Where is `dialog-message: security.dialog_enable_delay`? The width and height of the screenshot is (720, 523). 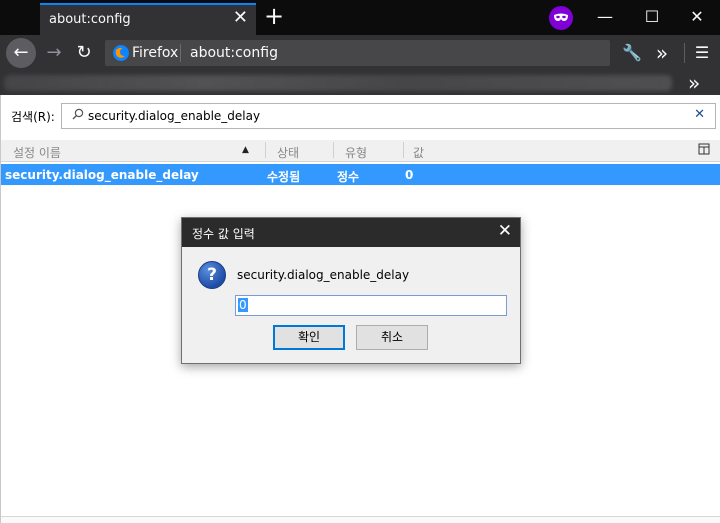
dialog-message: security.dialog_enable_delay is located at coordinates (323, 275).